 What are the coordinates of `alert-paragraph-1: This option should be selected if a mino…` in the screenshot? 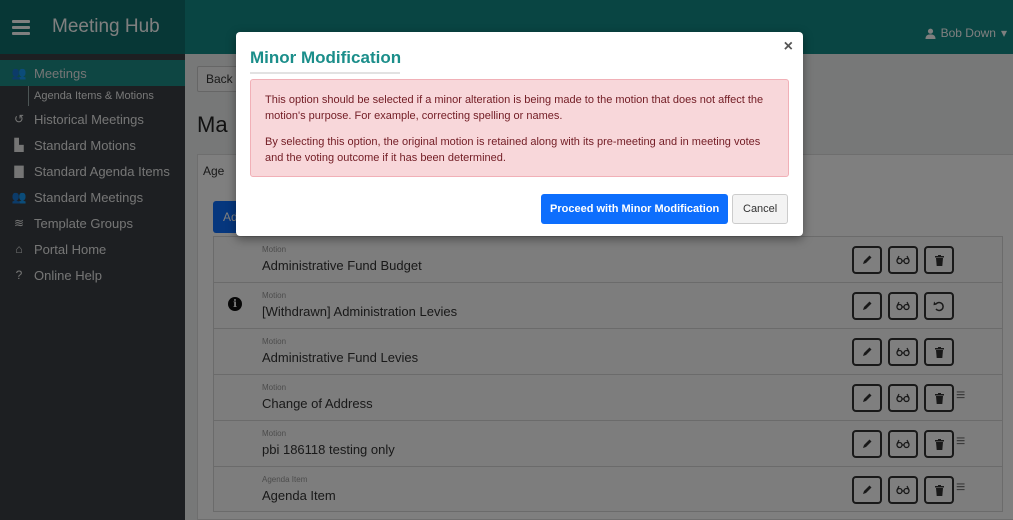 It's located at (514, 108).